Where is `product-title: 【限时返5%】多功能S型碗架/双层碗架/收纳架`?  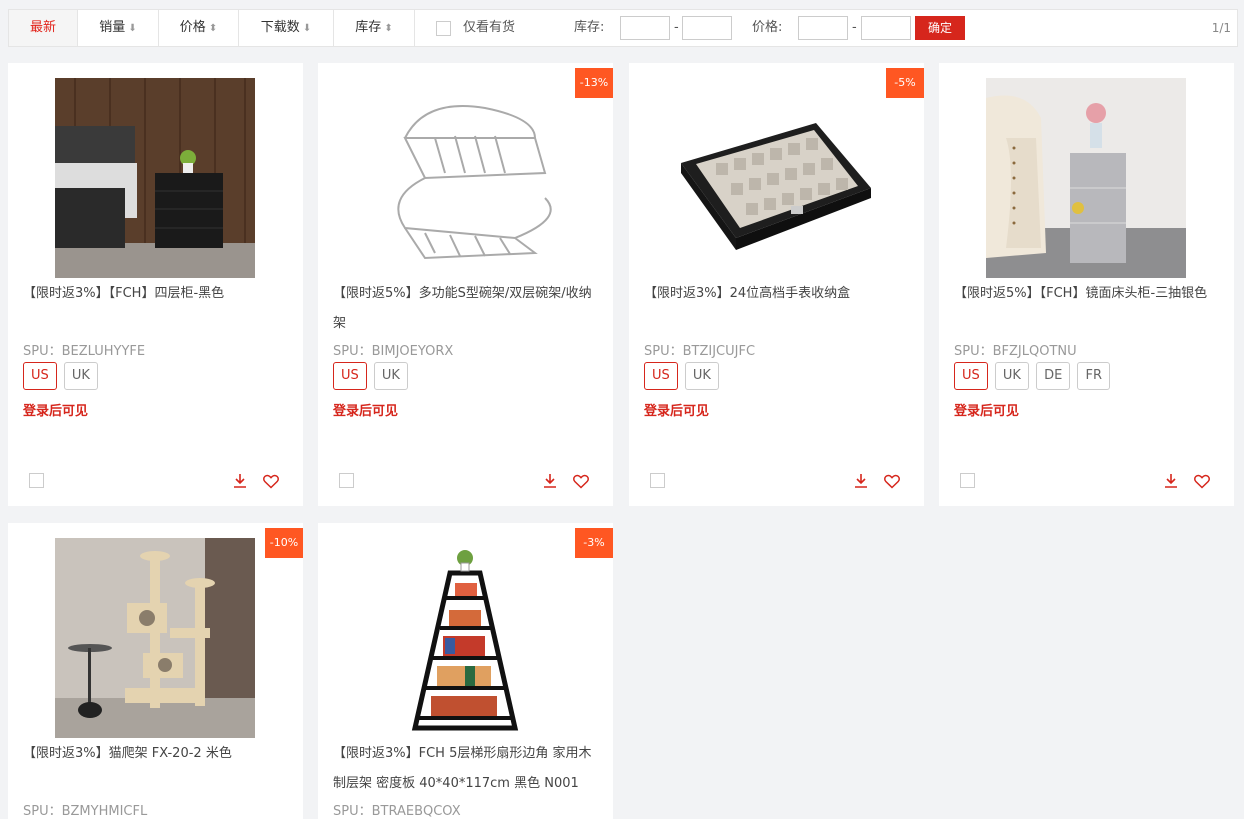
product-title: 【限时返5%】多功能S型碗架/双层碗架/收纳架 is located at coordinates (468, 309).